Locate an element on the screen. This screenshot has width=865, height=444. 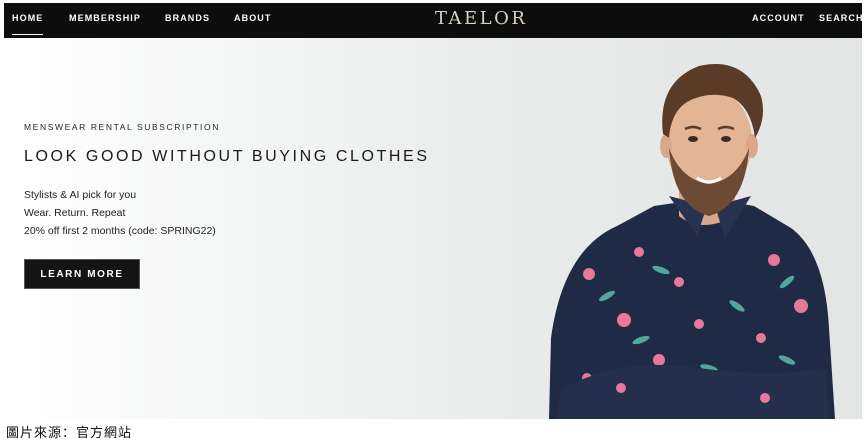
nav-about: ABOUT is located at coordinates (253, 20).